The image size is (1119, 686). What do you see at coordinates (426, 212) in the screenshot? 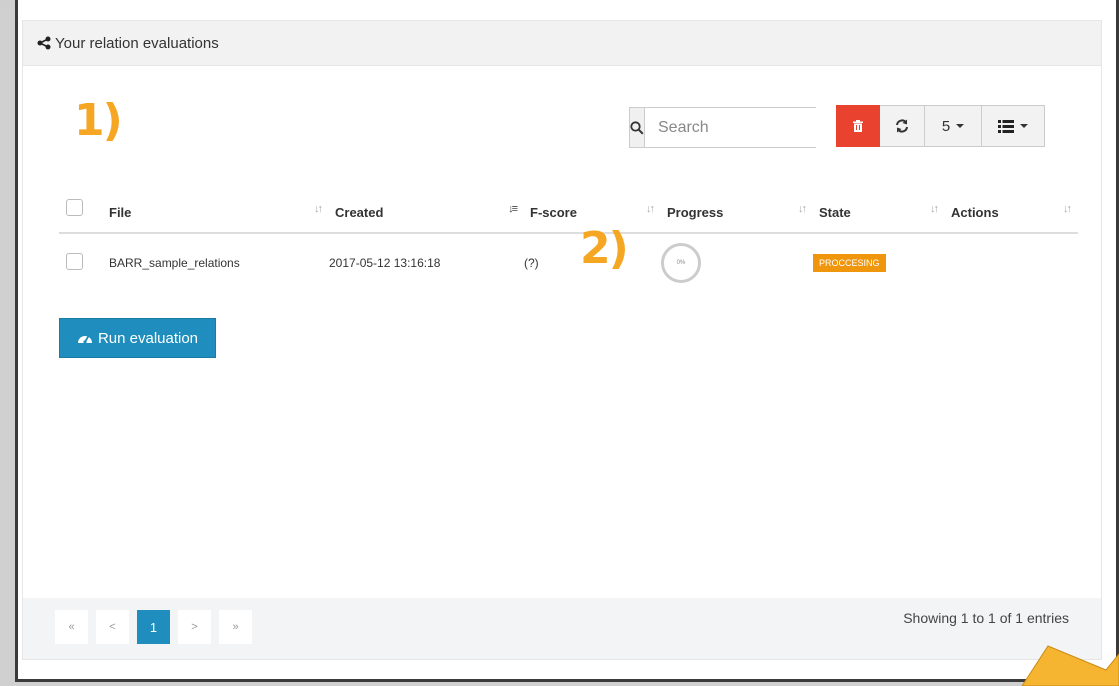
I see `column-header-created: Created ↓≡` at bounding box center [426, 212].